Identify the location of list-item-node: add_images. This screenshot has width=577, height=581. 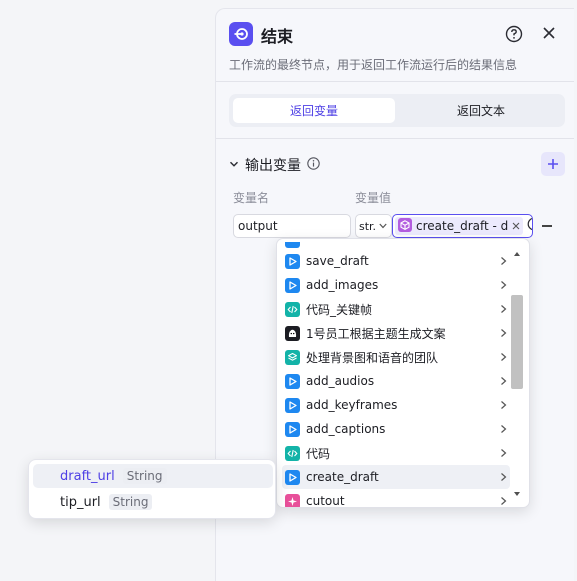
(396, 285).